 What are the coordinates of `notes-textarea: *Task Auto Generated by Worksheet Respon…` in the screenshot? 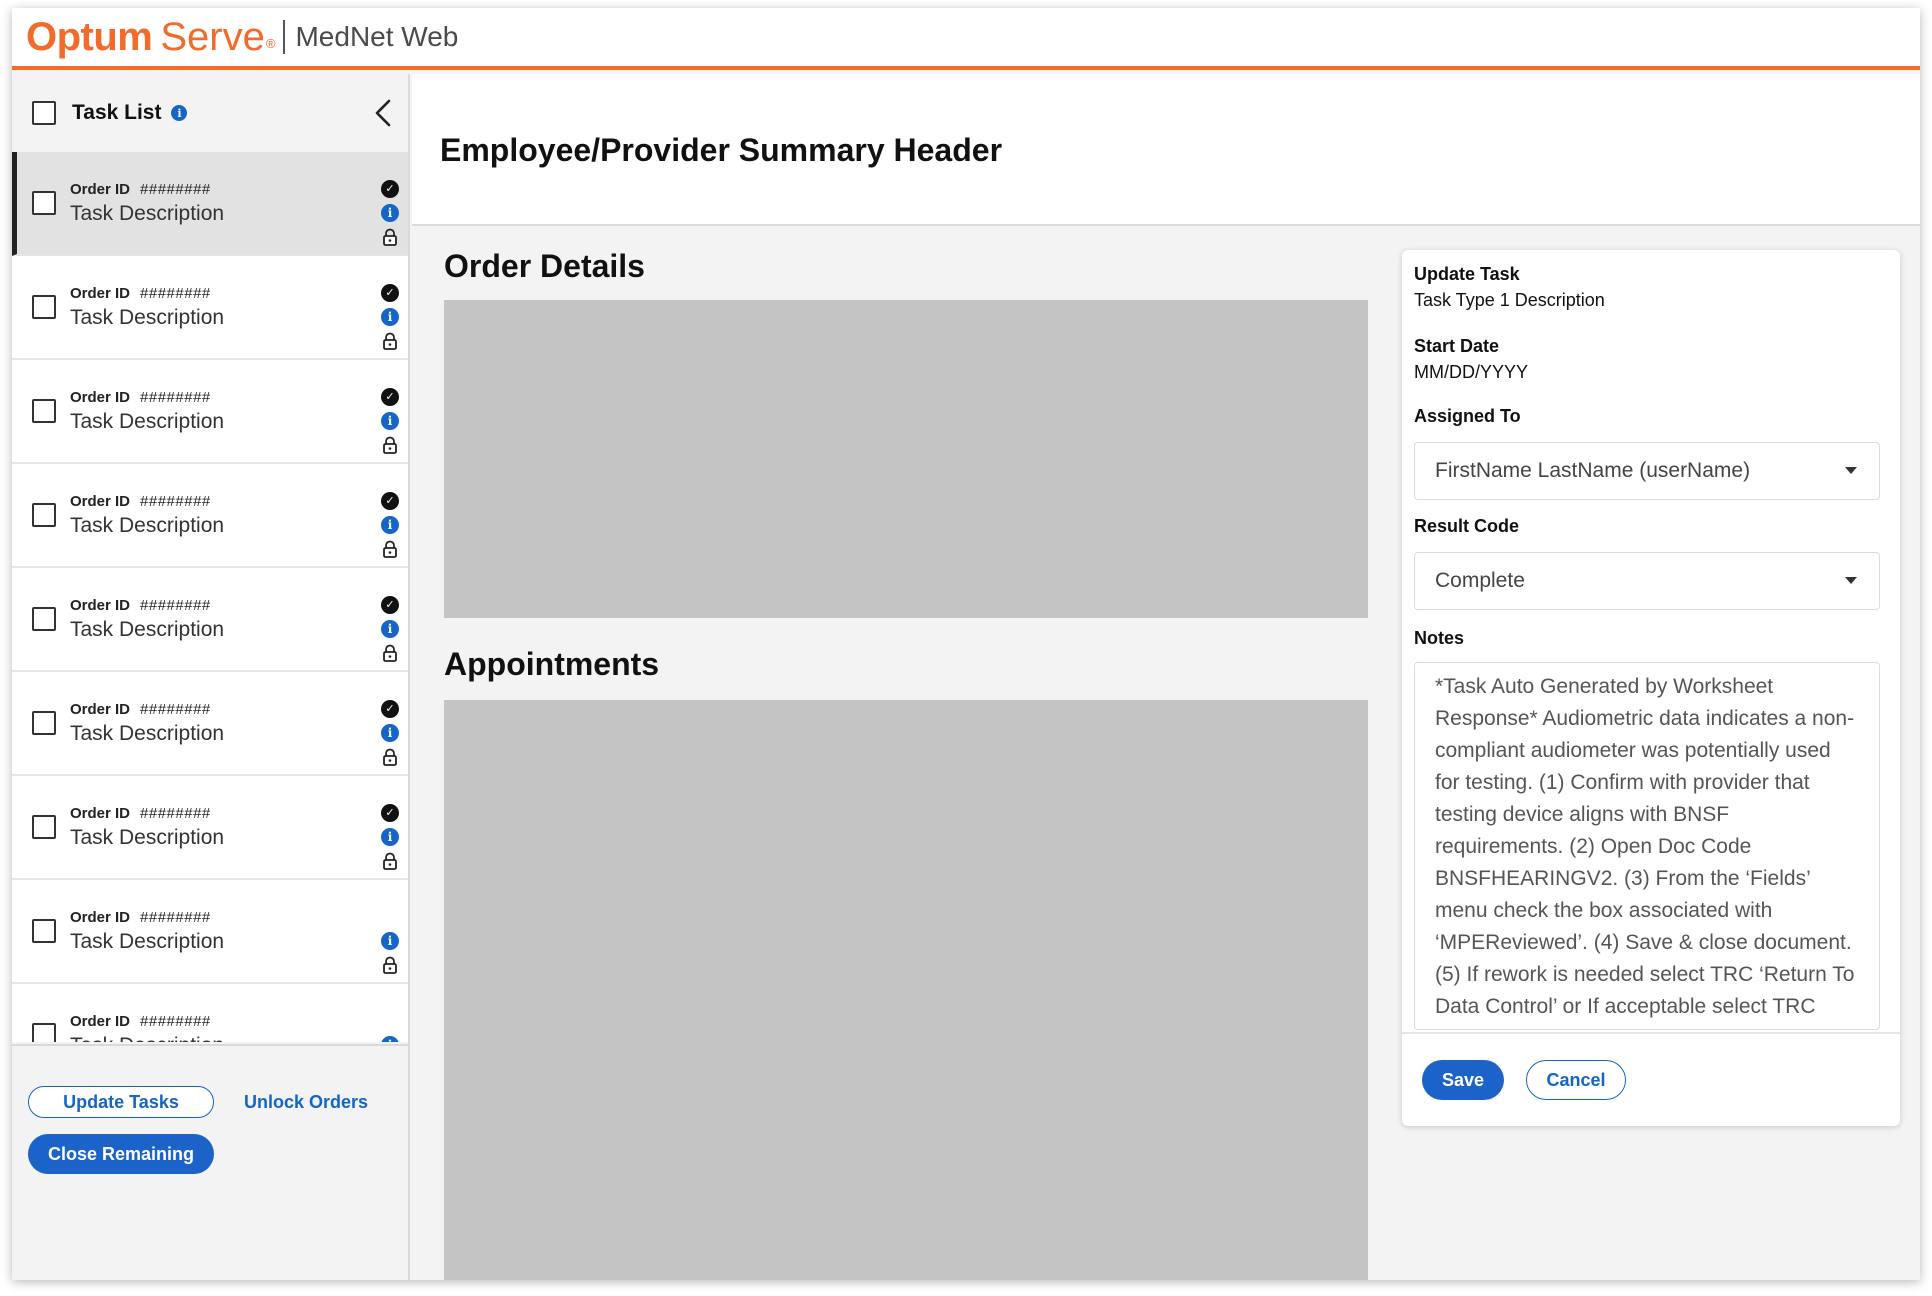 It's located at (1647, 846).